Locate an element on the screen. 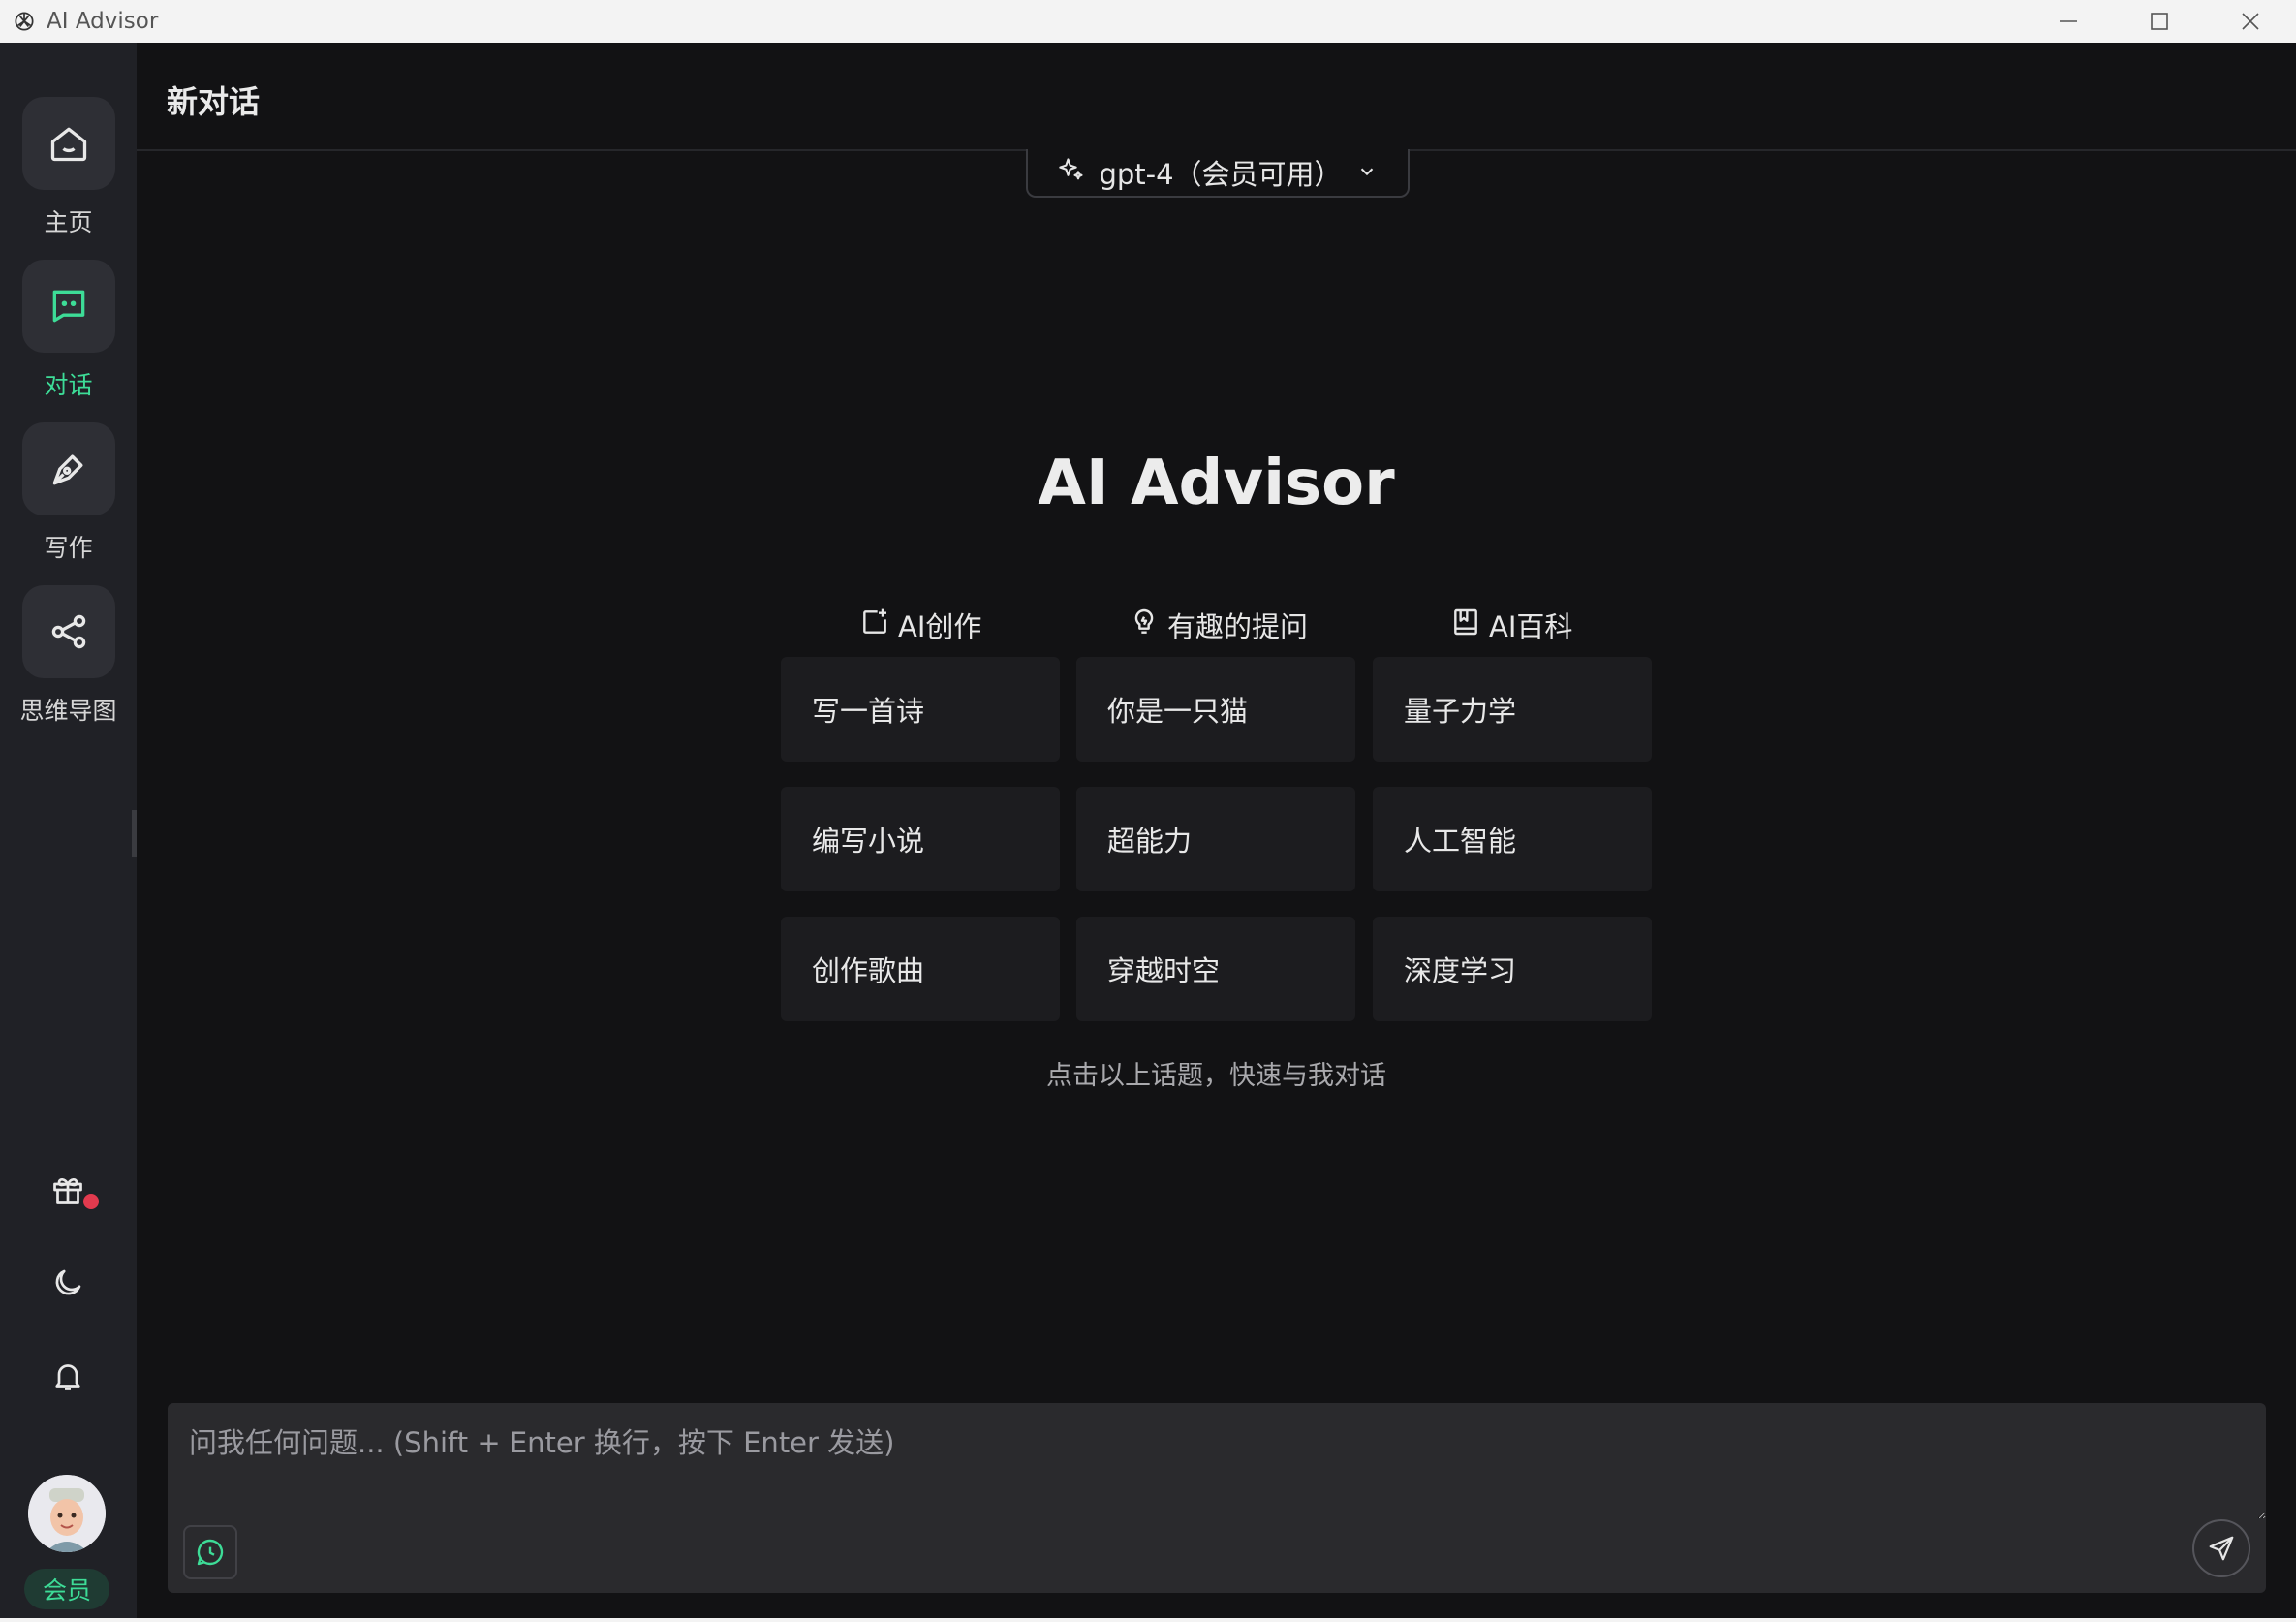 The height and width of the screenshot is (1622, 2296). hero-title: AI Advisor is located at coordinates (1216, 484).